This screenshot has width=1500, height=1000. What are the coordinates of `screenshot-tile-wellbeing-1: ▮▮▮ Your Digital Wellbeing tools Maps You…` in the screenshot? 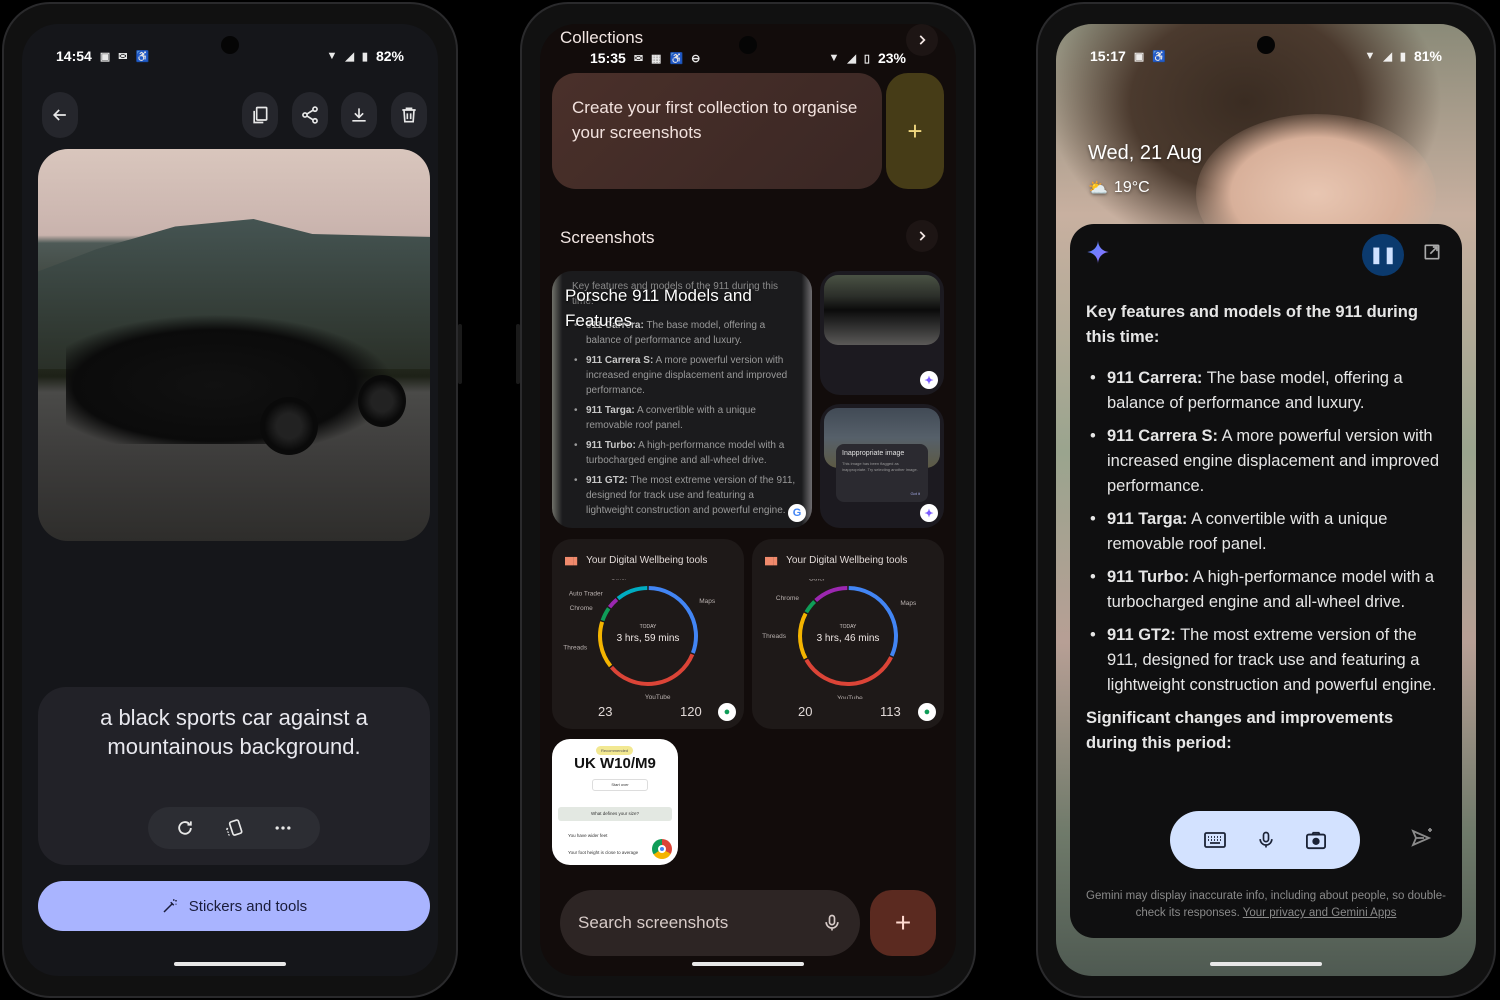 It's located at (648, 634).